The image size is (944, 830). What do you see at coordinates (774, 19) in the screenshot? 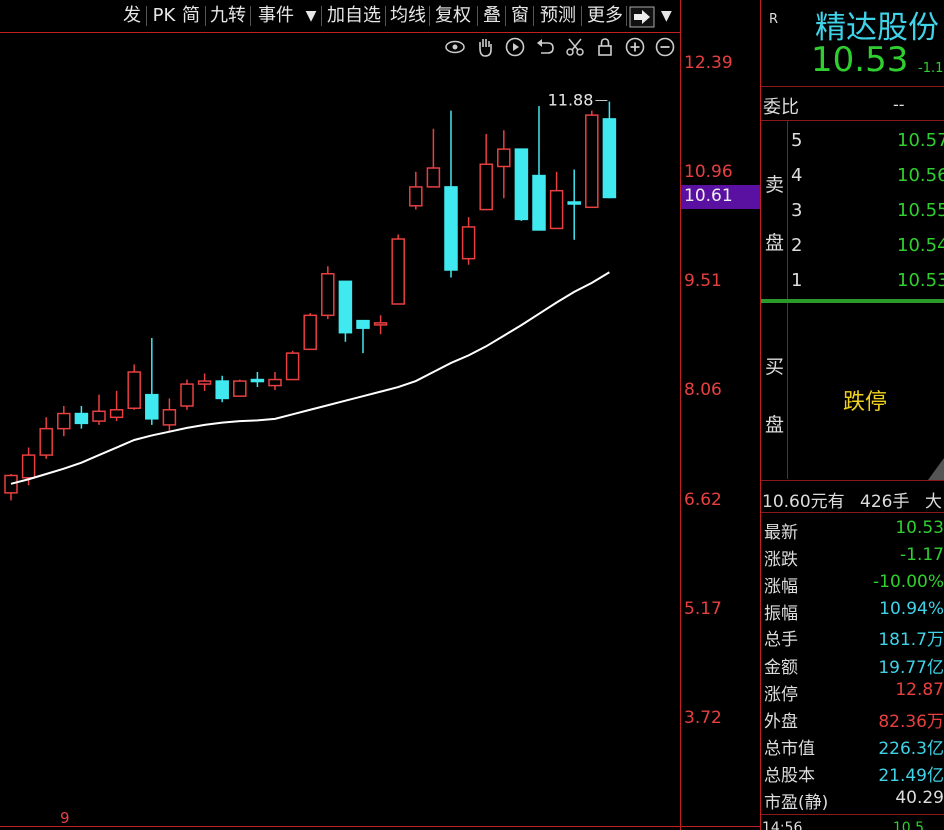
I see `margin-trading-mark: R` at bounding box center [774, 19].